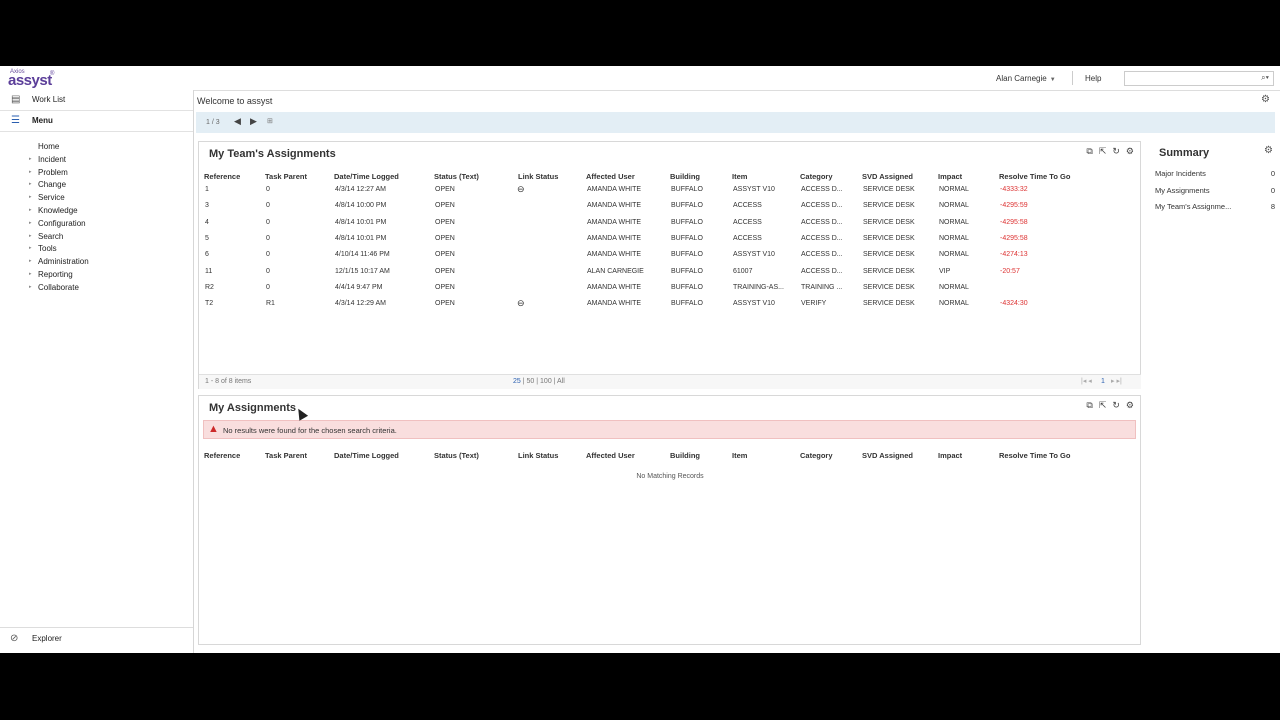 Image resolution: width=1280 pixels, height=720 pixels. What do you see at coordinates (270, 304) in the screenshot?
I see `cell-parent: R1` at bounding box center [270, 304].